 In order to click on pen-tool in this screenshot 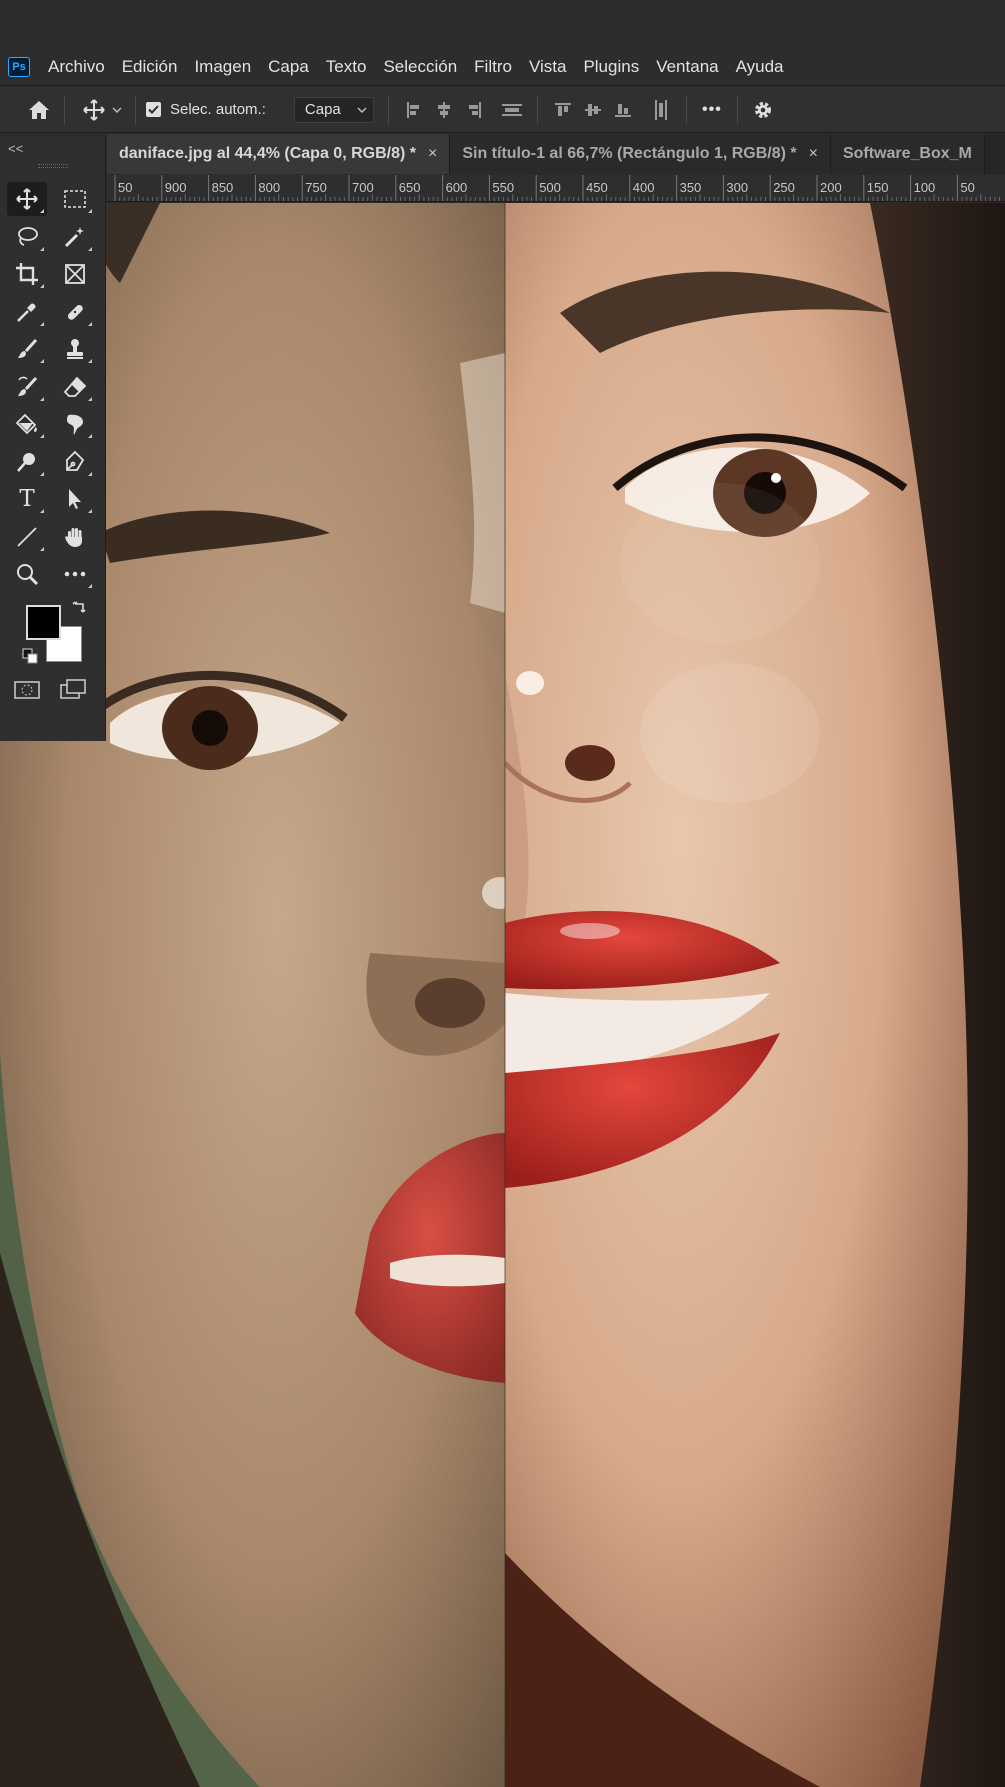, I will do `click(75, 462)`.